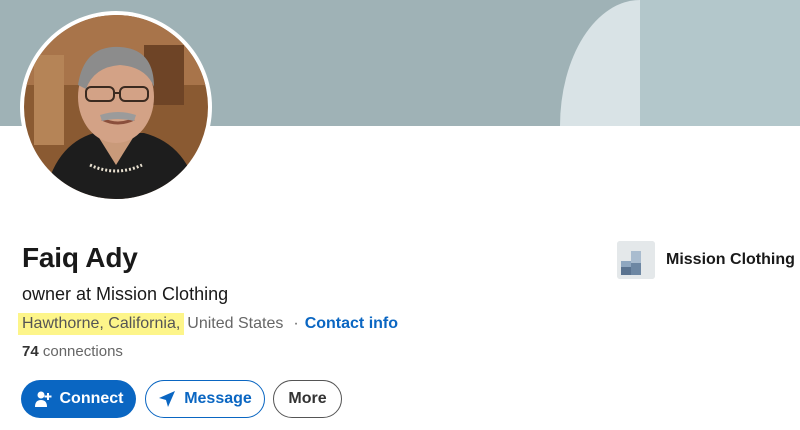 Image resolution: width=800 pixels, height=430 pixels. Describe the element at coordinates (82, 351) in the screenshot. I see `connections-label: connections` at that location.